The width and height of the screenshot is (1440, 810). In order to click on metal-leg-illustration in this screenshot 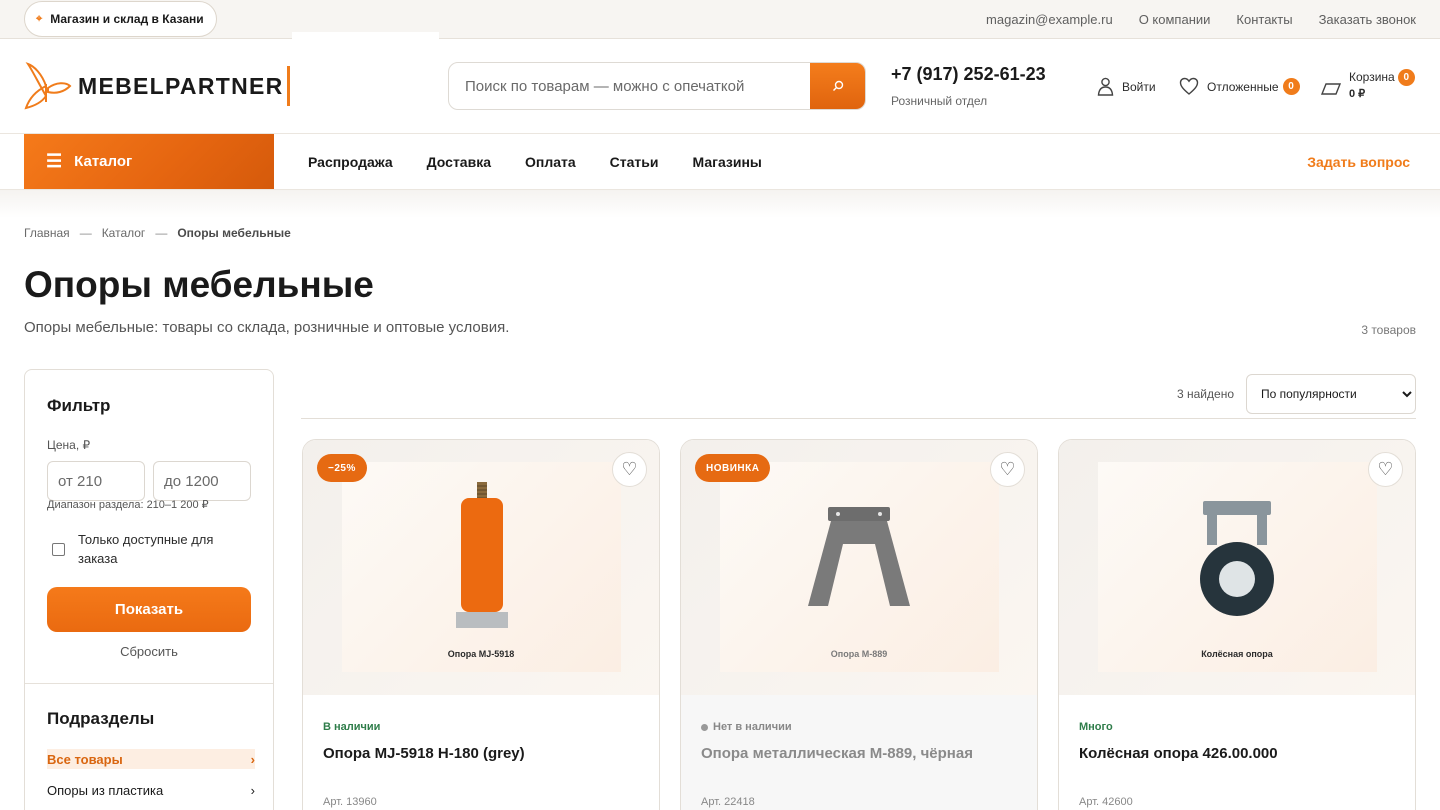, I will do `click(859, 556)`.